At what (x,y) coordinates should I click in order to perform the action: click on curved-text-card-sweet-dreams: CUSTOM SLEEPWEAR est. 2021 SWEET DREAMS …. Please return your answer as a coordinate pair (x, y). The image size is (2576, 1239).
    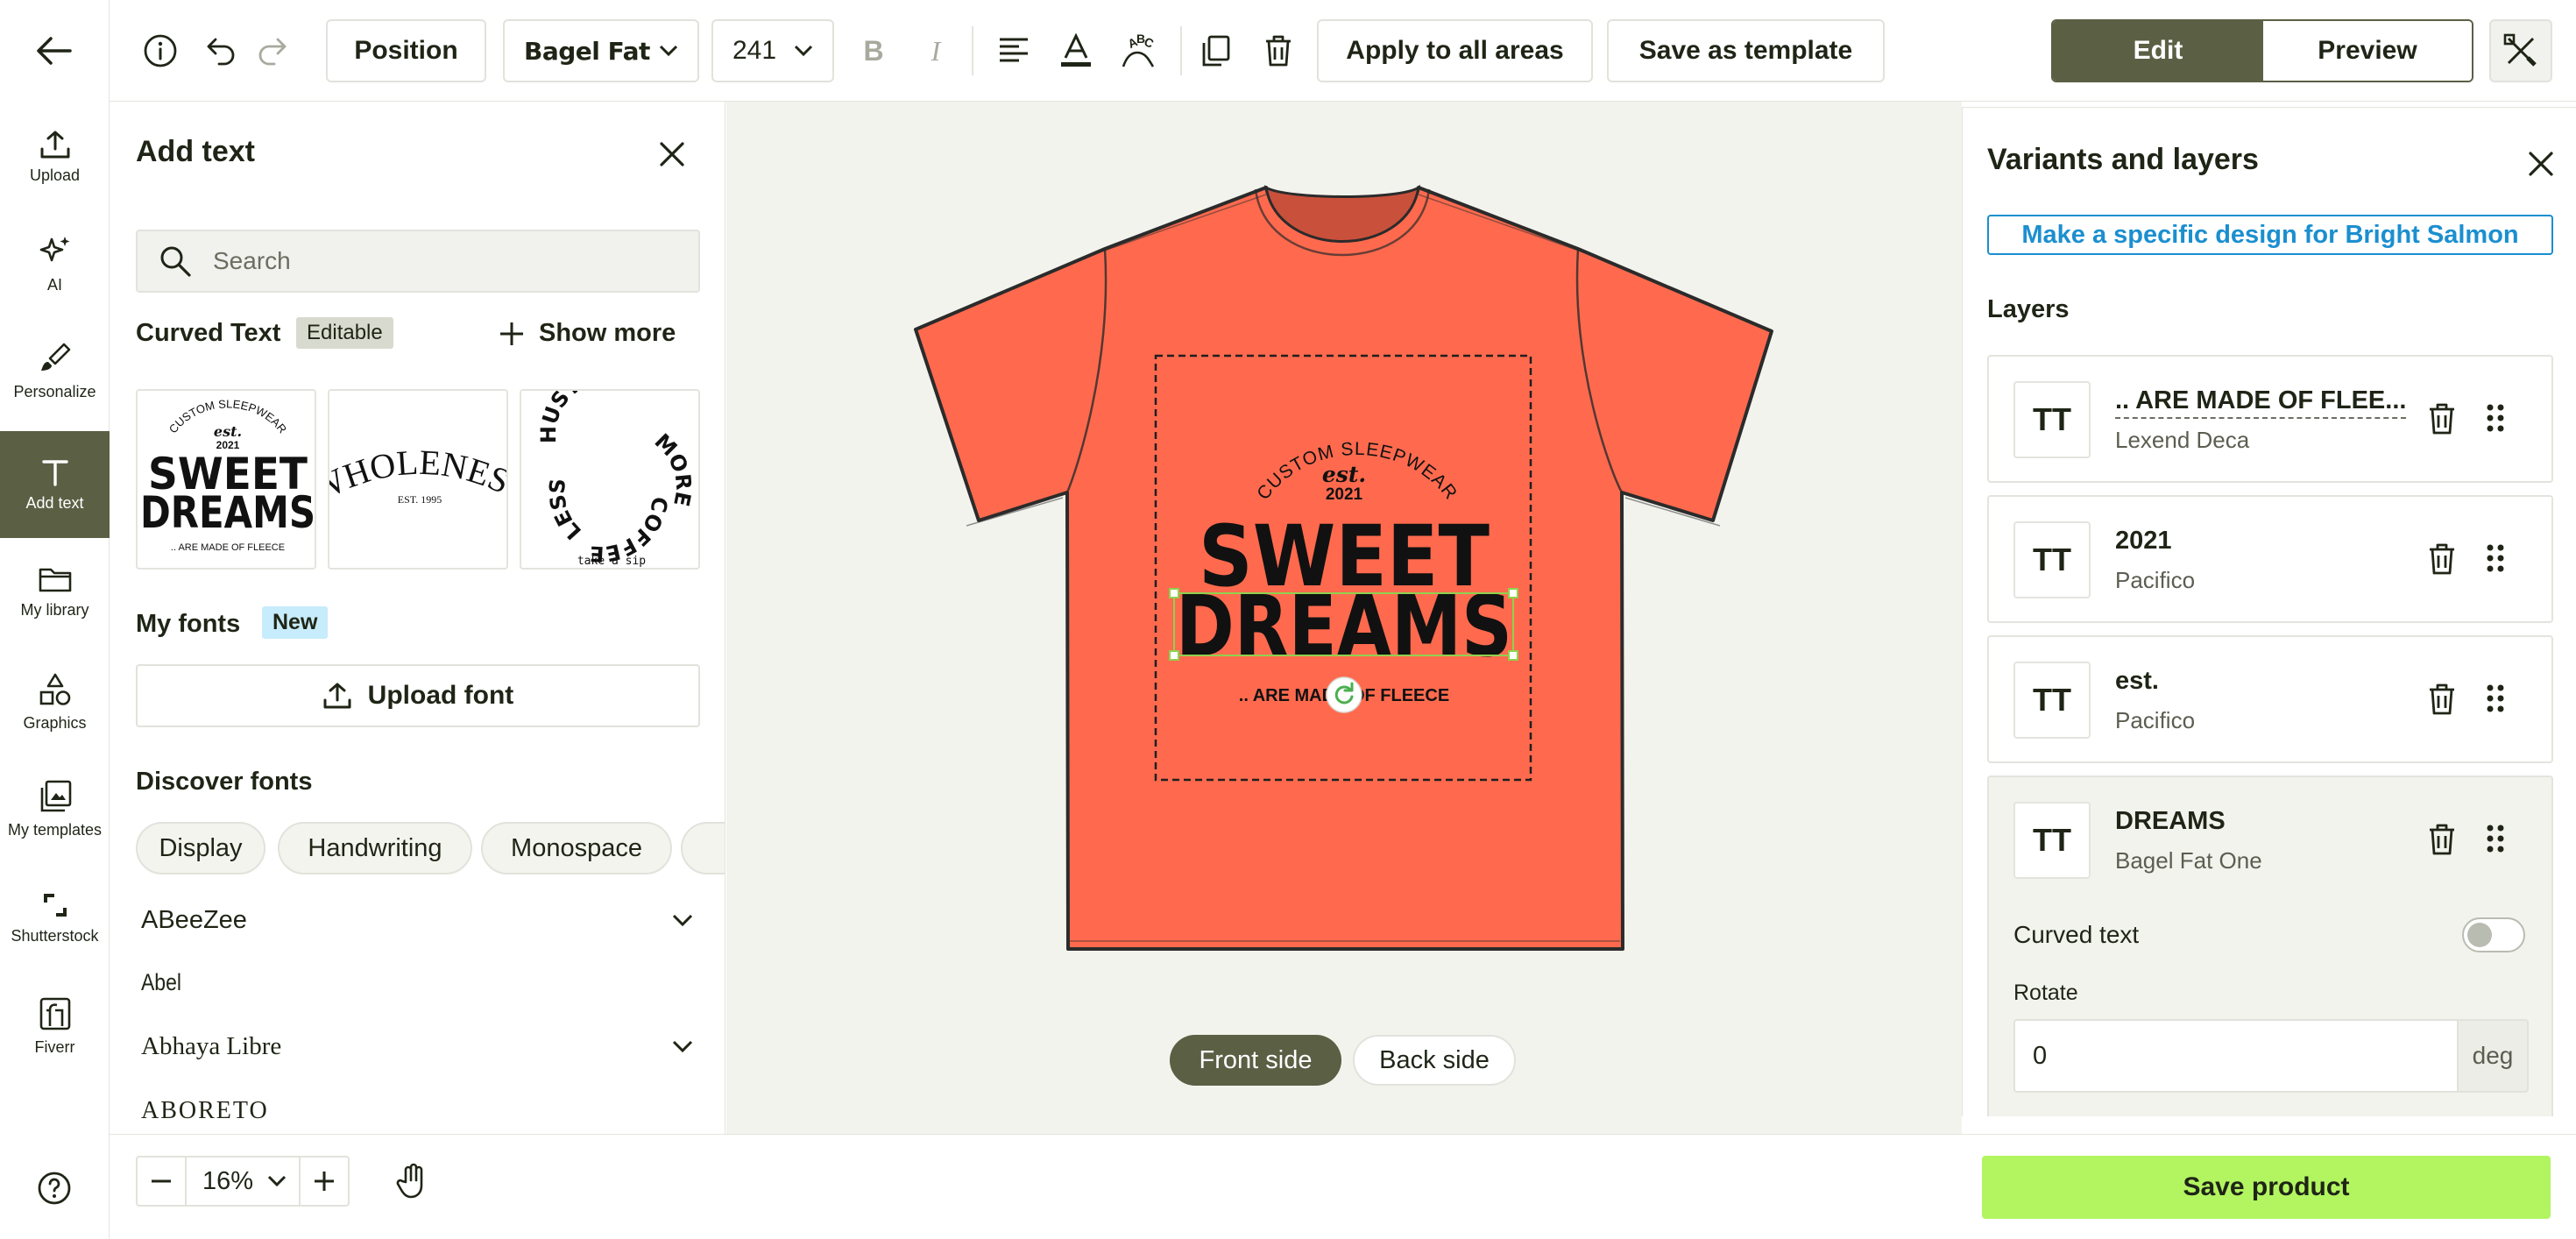
    Looking at the image, I should click on (226, 479).